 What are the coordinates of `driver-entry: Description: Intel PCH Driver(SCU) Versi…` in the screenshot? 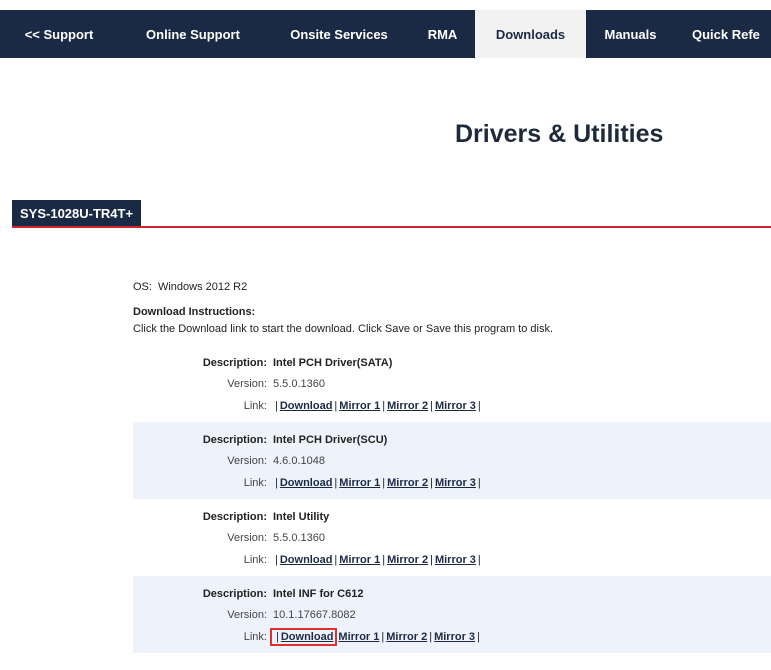 It's located at (452, 460).